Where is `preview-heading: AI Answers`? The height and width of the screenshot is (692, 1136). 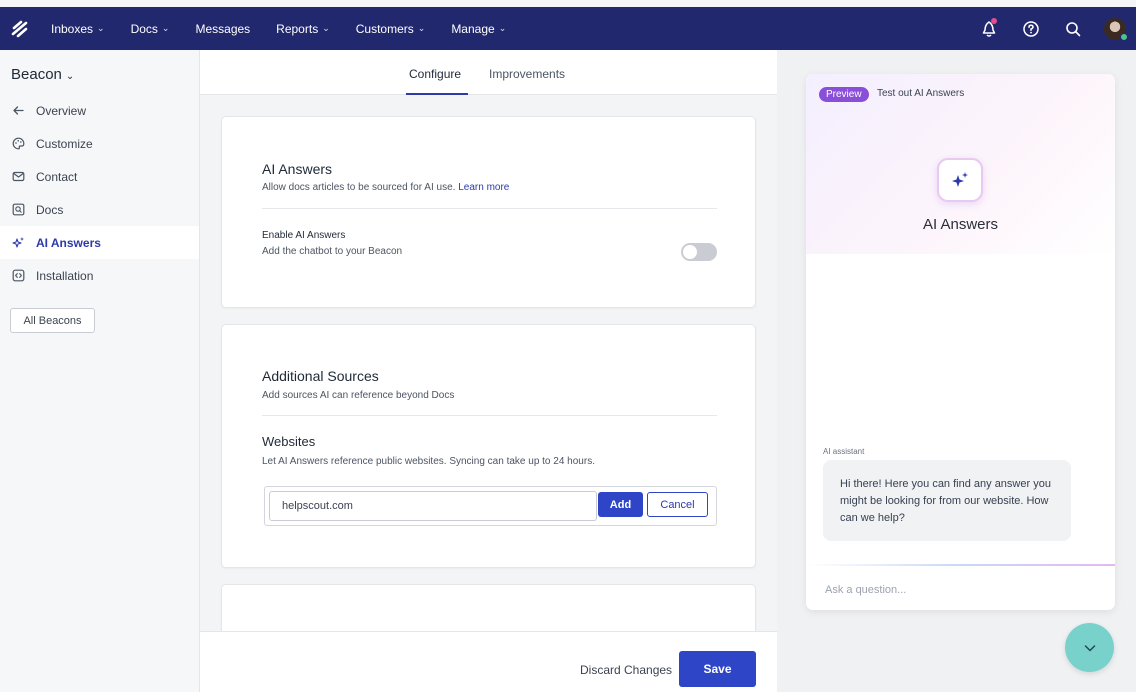
preview-heading: AI Answers is located at coordinates (960, 224).